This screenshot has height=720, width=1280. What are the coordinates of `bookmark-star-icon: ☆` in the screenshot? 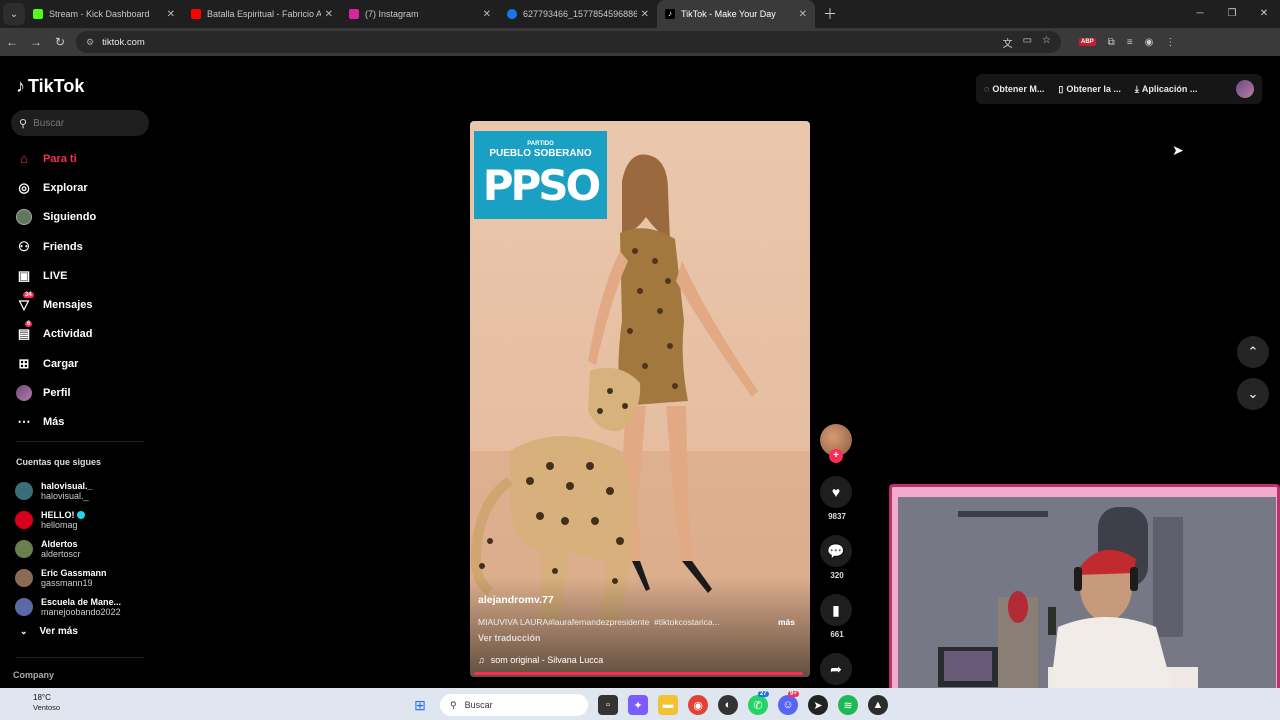 It's located at (1046, 42).